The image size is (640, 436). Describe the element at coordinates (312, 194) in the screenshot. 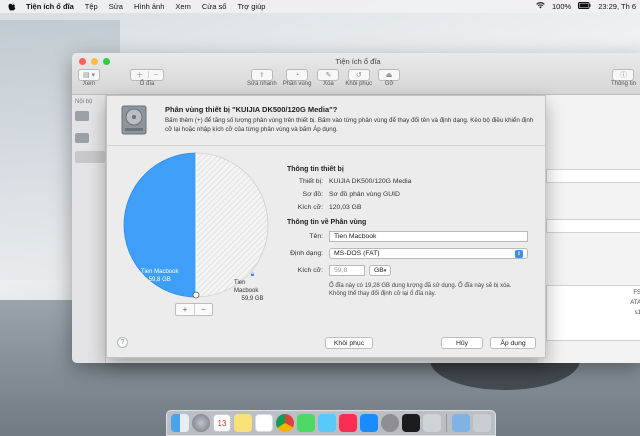

I see `scheme-key: Sơ đồ:` at that location.